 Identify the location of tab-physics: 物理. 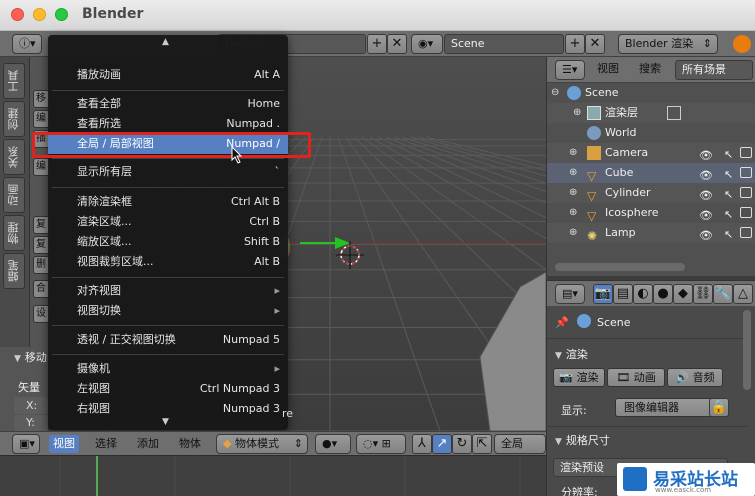
(14, 233).